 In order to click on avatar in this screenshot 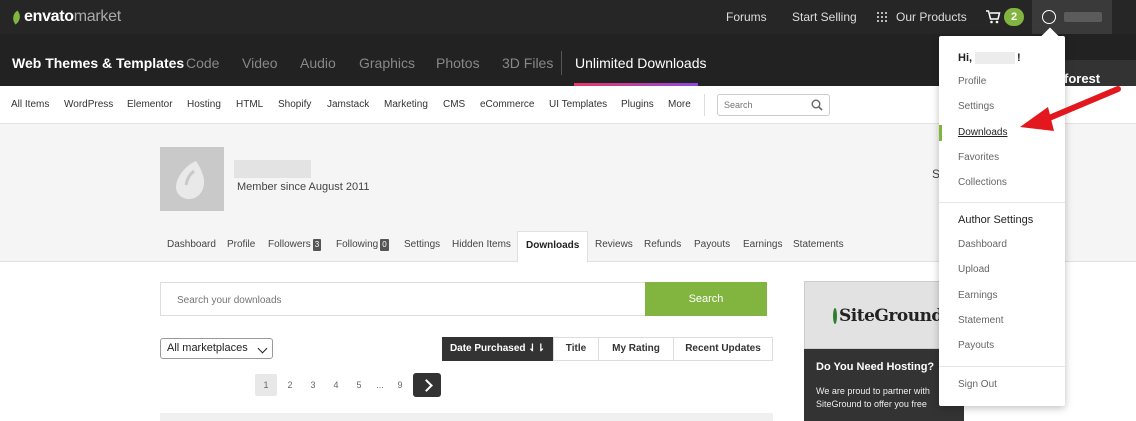, I will do `click(192, 179)`.